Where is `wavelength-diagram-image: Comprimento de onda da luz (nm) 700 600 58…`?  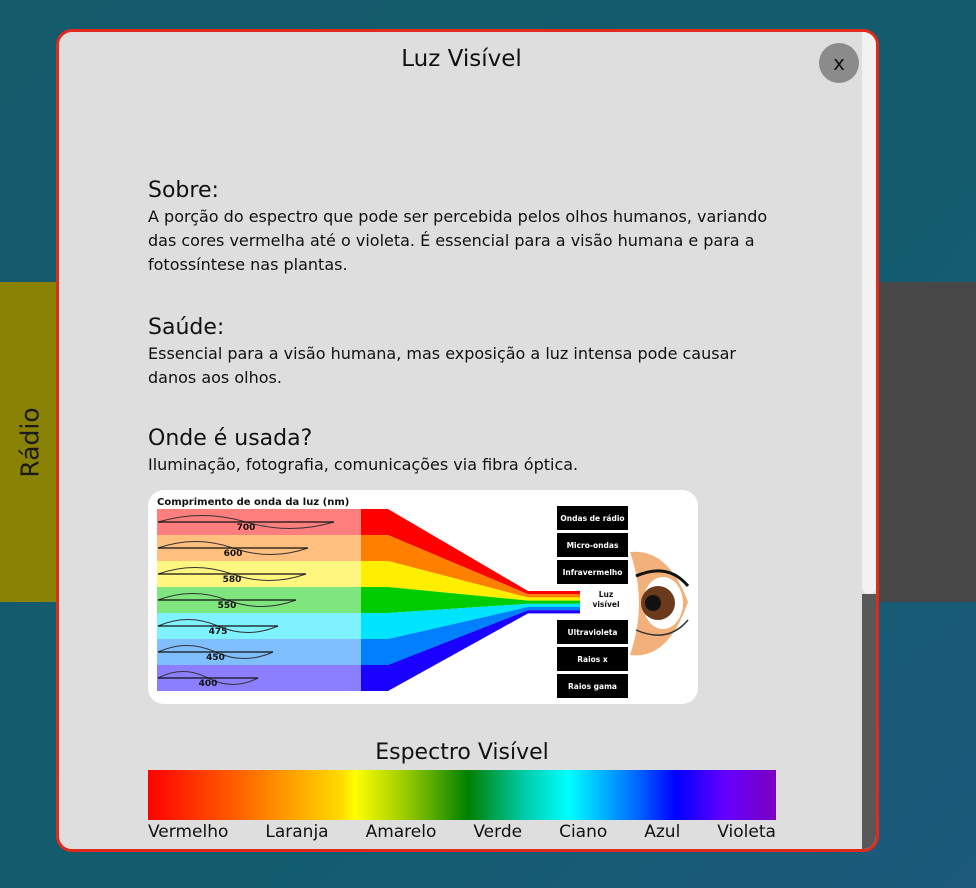 wavelength-diagram-image: Comprimento de onda da luz (nm) 700 600 58… is located at coordinates (423, 597).